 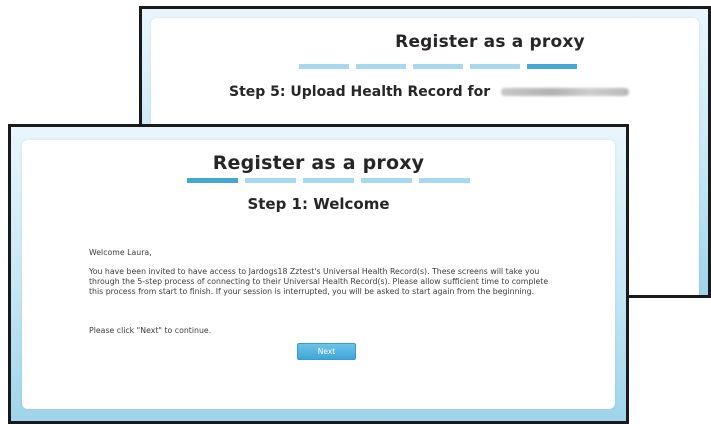 What do you see at coordinates (318, 204) in the screenshot?
I see `step-title: Step 1: Welcome` at bounding box center [318, 204].